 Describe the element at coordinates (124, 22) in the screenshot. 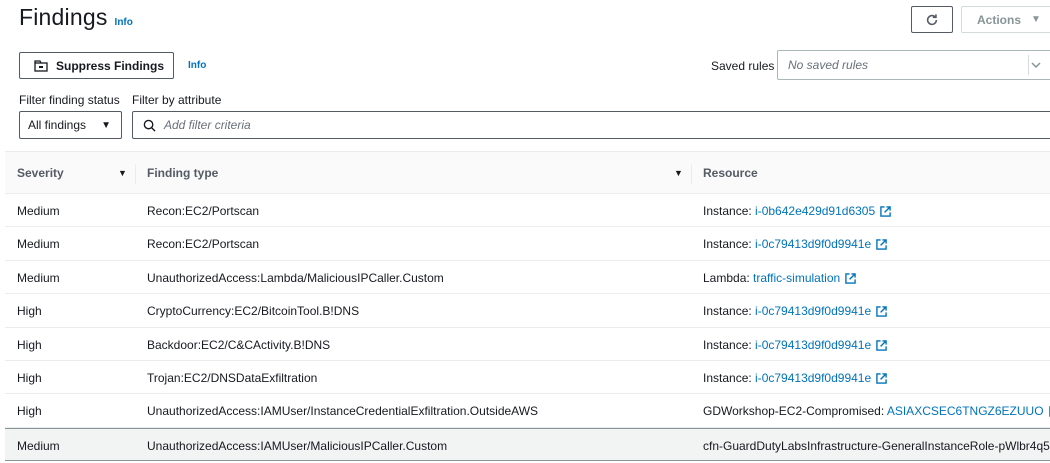

I see `title-info-link: Info` at that location.